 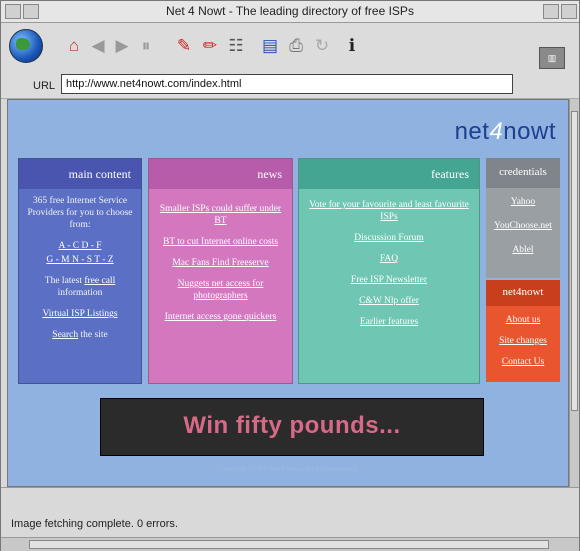 I want to click on add-hotlist-icon: ✎, so click(x=184, y=46).